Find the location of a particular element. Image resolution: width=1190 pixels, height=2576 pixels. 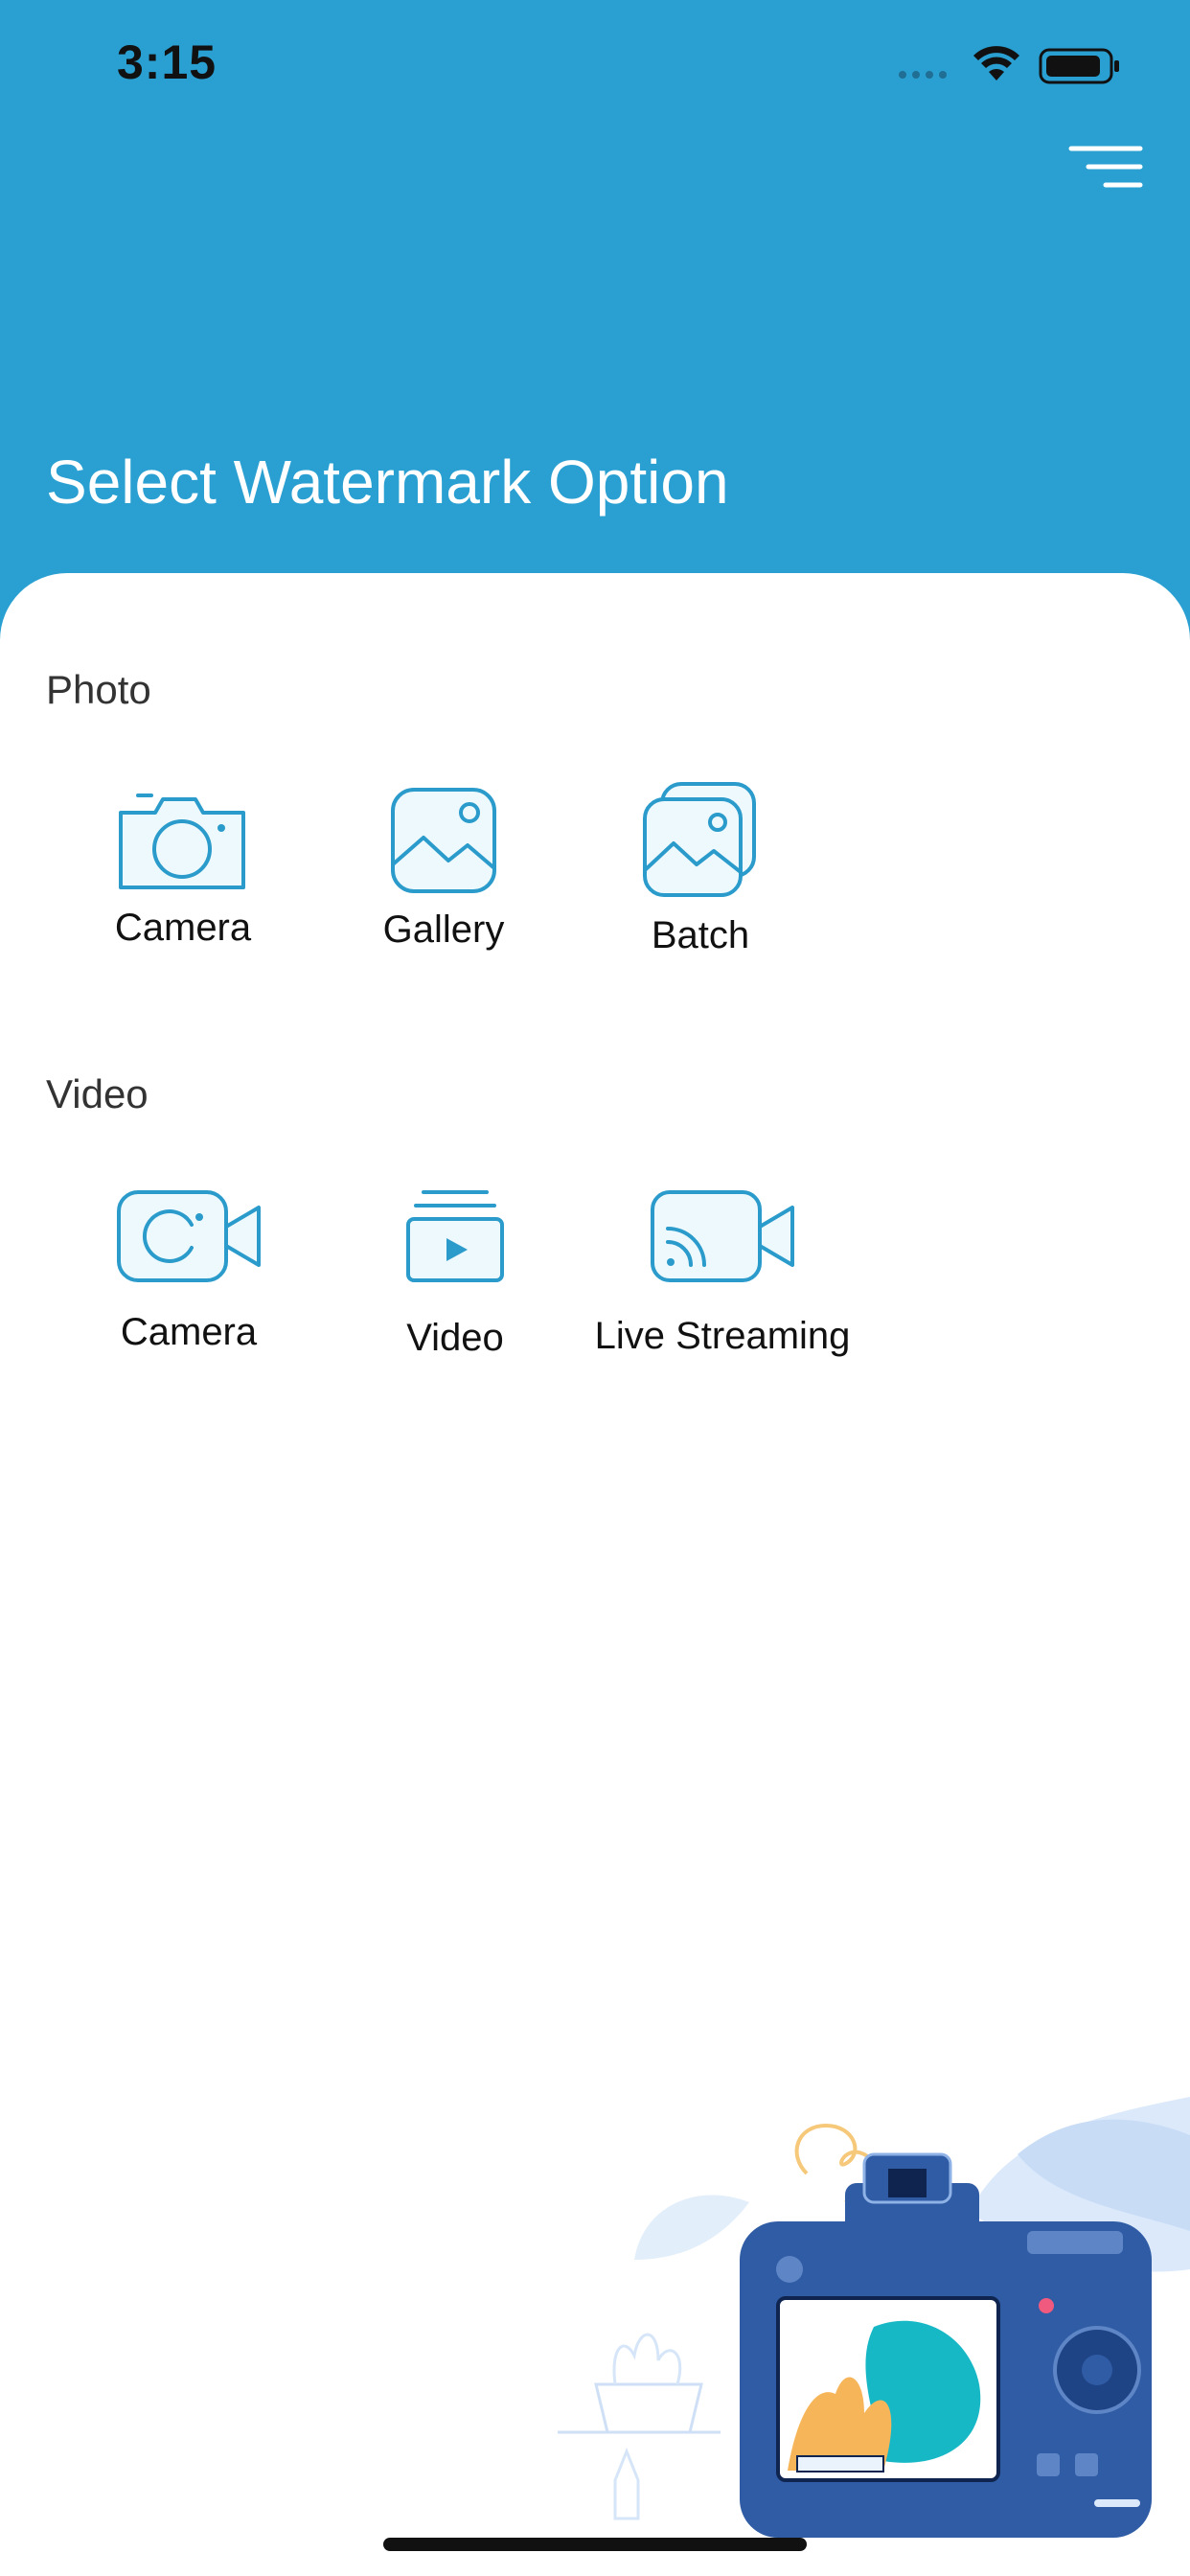

video-label: Video is located at coordinates (455, 1338).